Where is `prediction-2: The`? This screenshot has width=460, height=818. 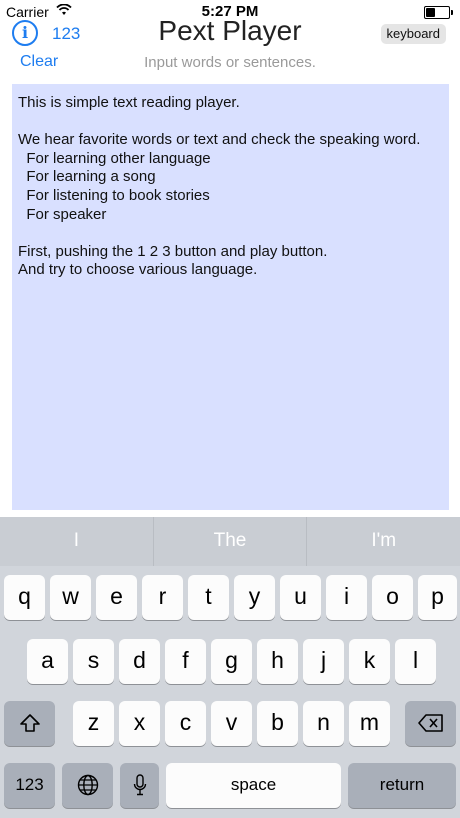 prediction-2: The is located at coordinates (230, 541).